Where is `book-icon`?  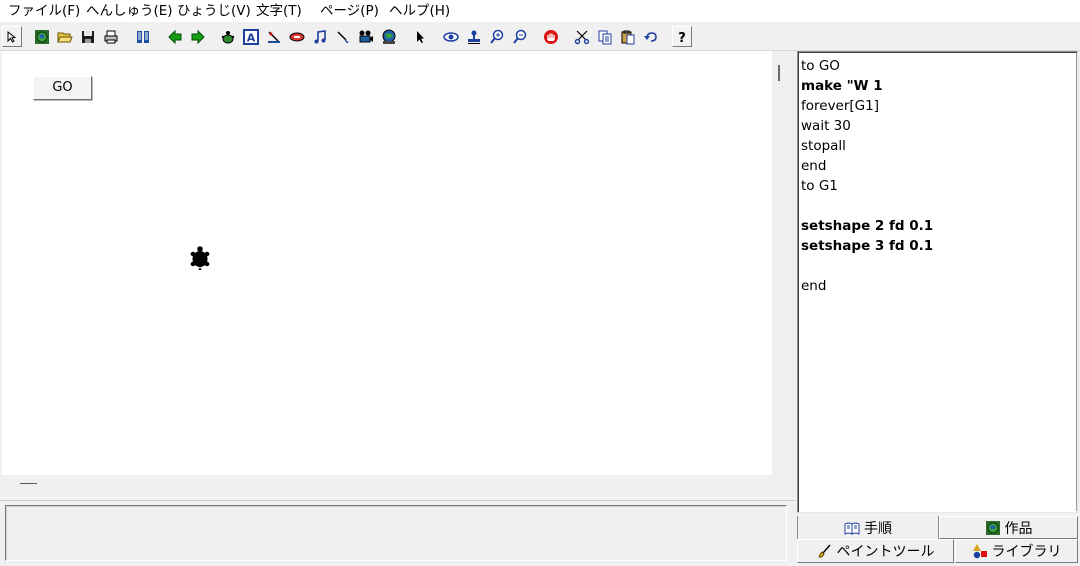
book-icon is located at coordinates (852, 528).